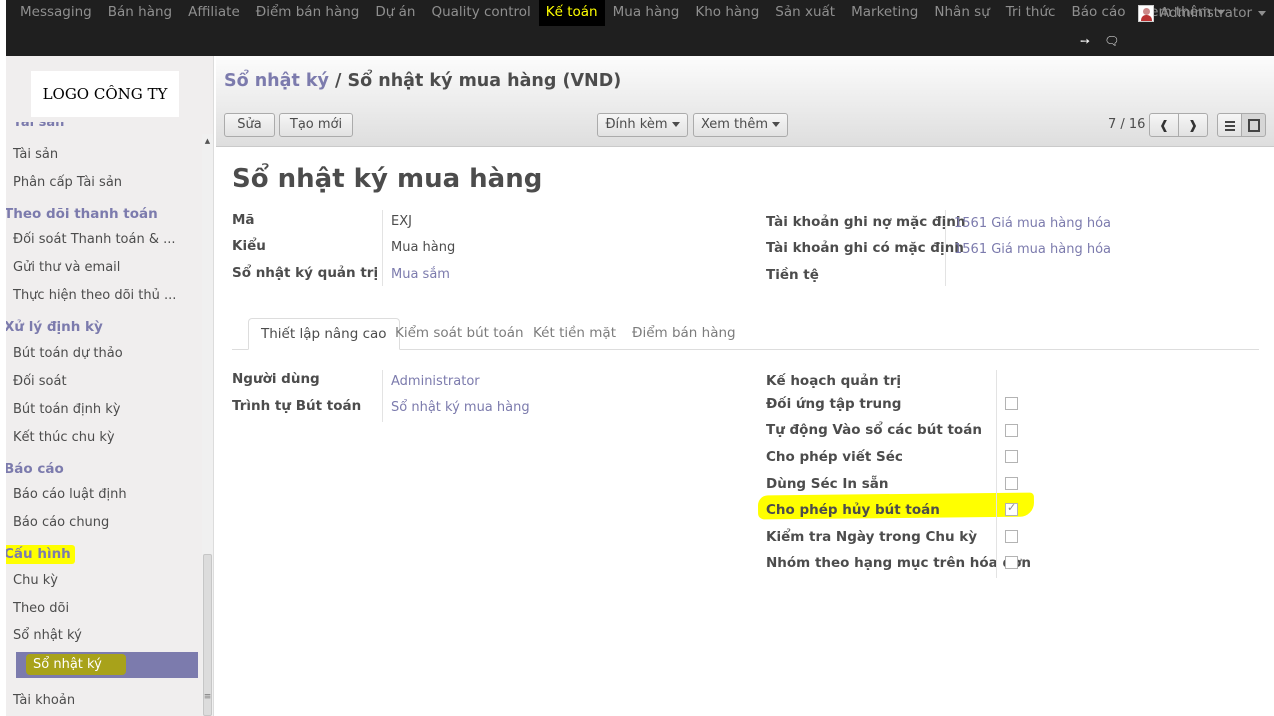 The width and height of the screenshot is (1274, 716). What do you see at coordinates (40, 381) in the screenshot?
I see `sidebar-item-reconcile: Đối soát` at bounding box center [40, 381].